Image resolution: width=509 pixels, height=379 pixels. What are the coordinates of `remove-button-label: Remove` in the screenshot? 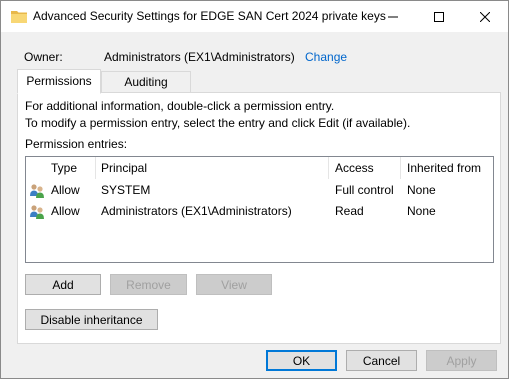 It's located at (148, 285).